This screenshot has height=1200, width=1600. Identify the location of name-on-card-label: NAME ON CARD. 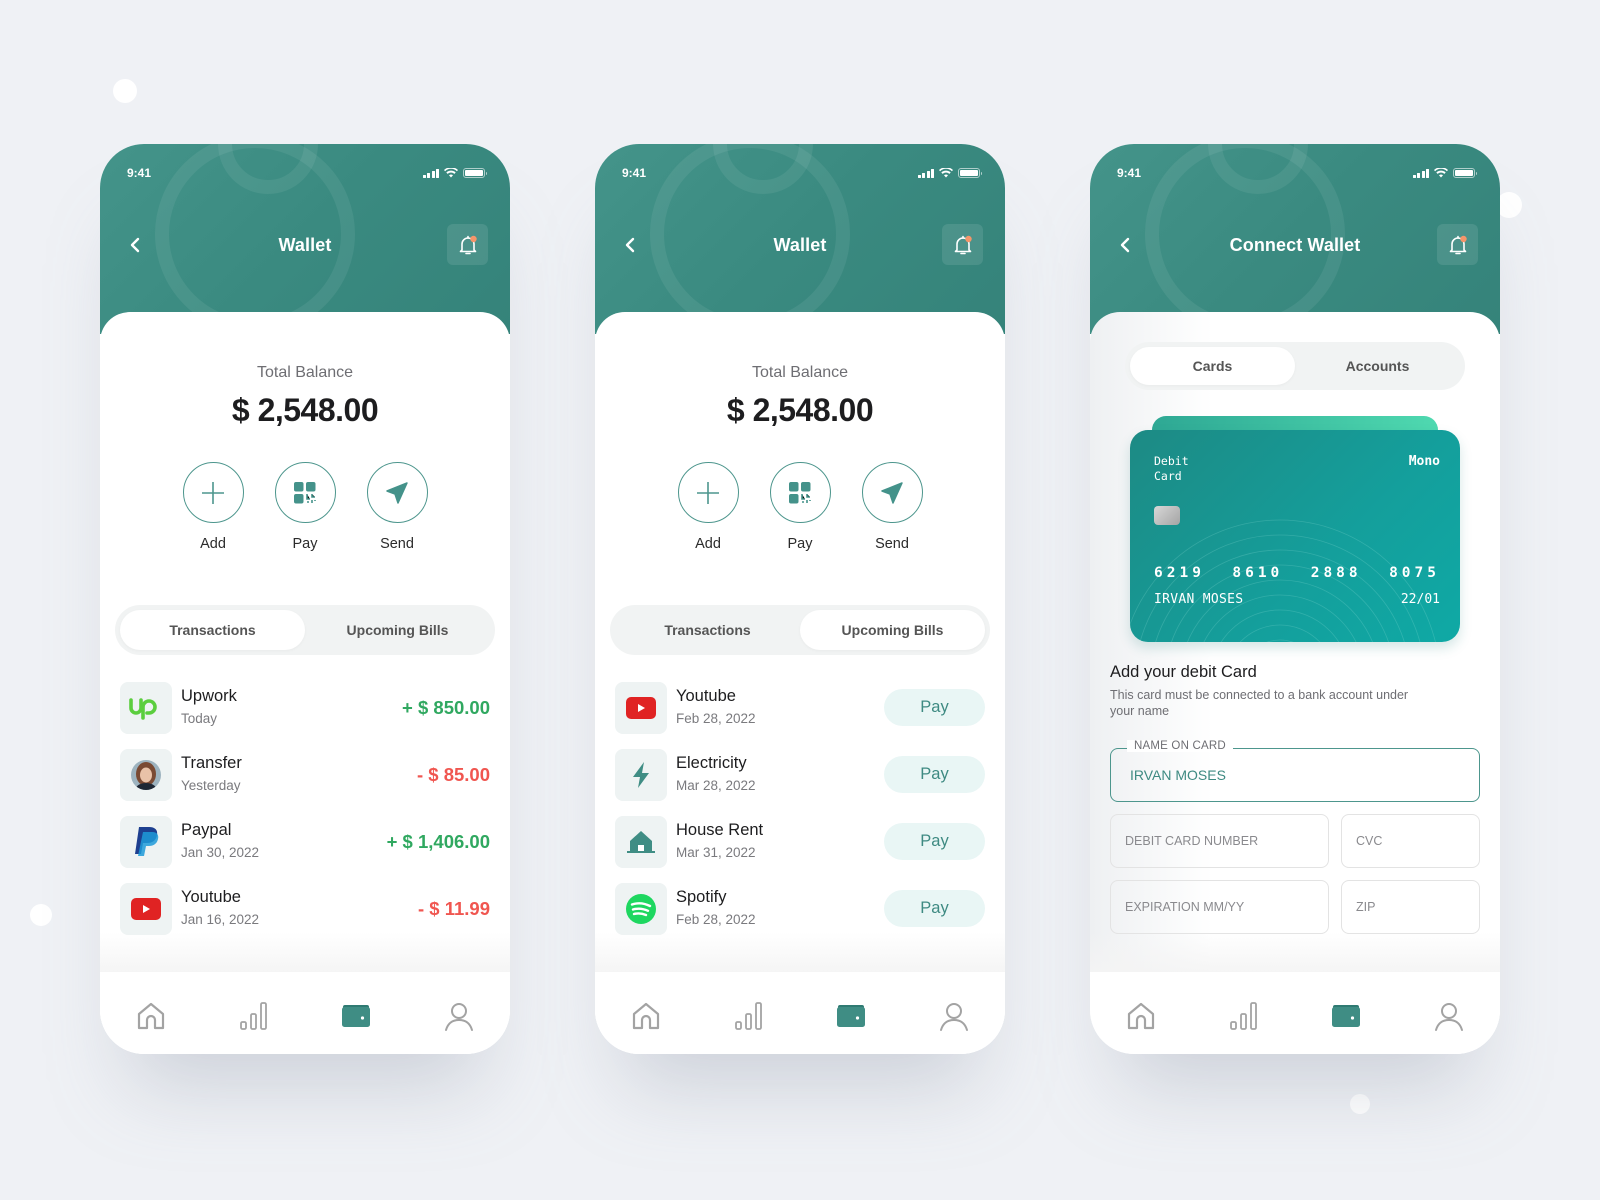
(1180, 746).